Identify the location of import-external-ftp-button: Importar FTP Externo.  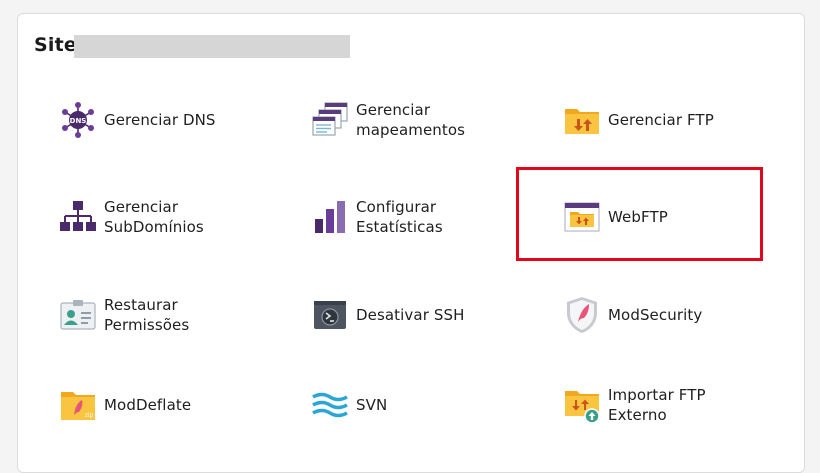
(634, 405).